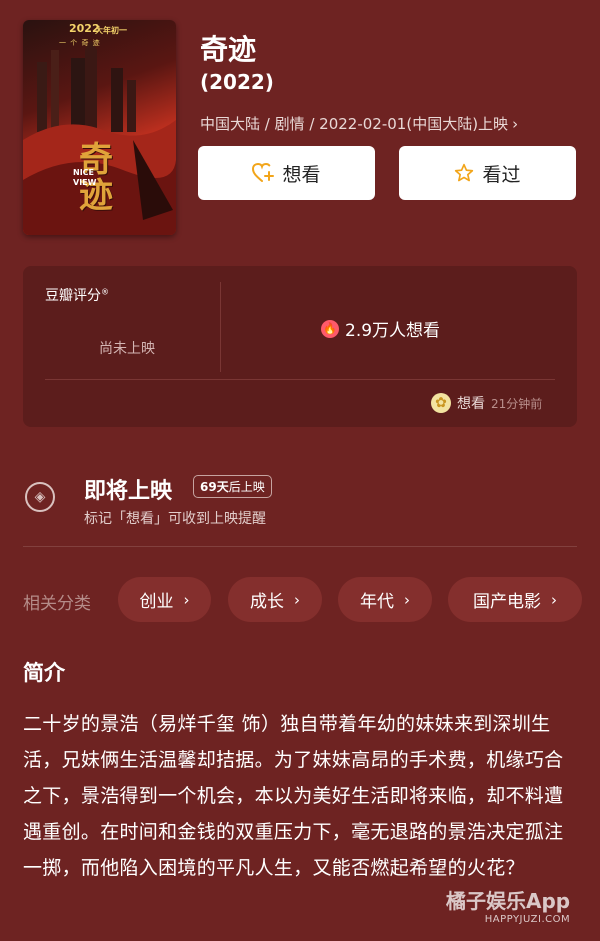 The image size is (600, 941). Describe the element at coordinates (300, 379) in the screenshot. I see `horizontal-divider` at that location.